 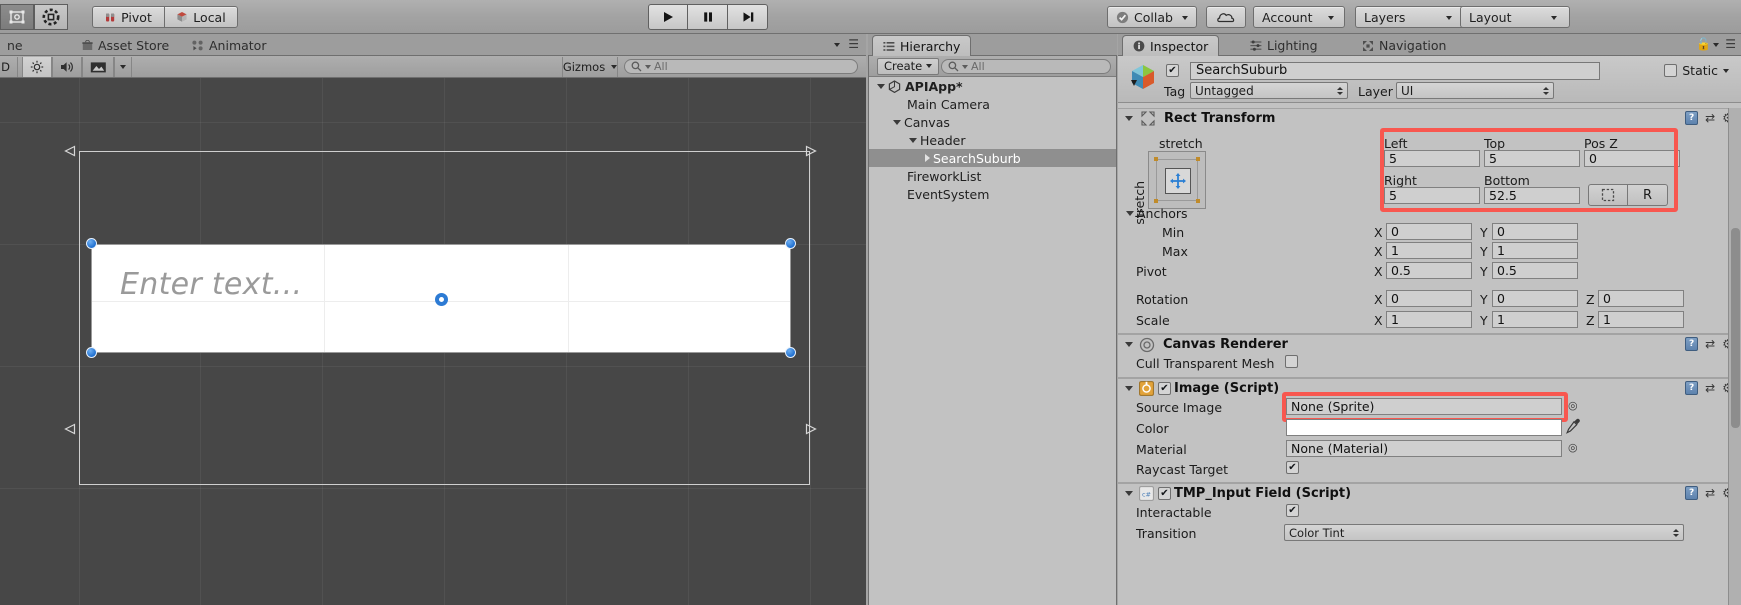 What do you see at coordinates (992, 104) in the screenshot?
I see `hierarchy-item-main-camera: Main Camera` at bounding box center [992, 104].